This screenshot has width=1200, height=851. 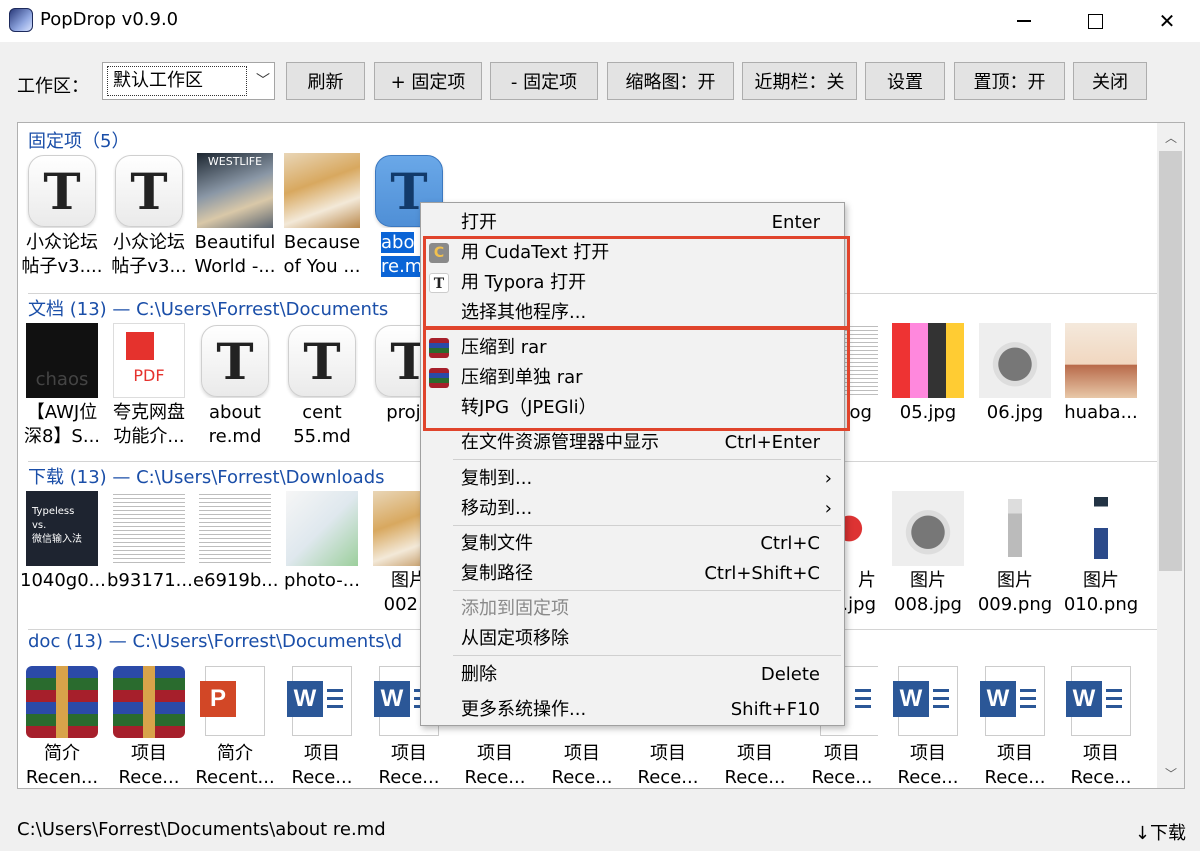 What do you see at coordinates (109, 19) in the screenshot?
I see `window-title: PopDrop v0.9.0` at bounding box center [109, 19].